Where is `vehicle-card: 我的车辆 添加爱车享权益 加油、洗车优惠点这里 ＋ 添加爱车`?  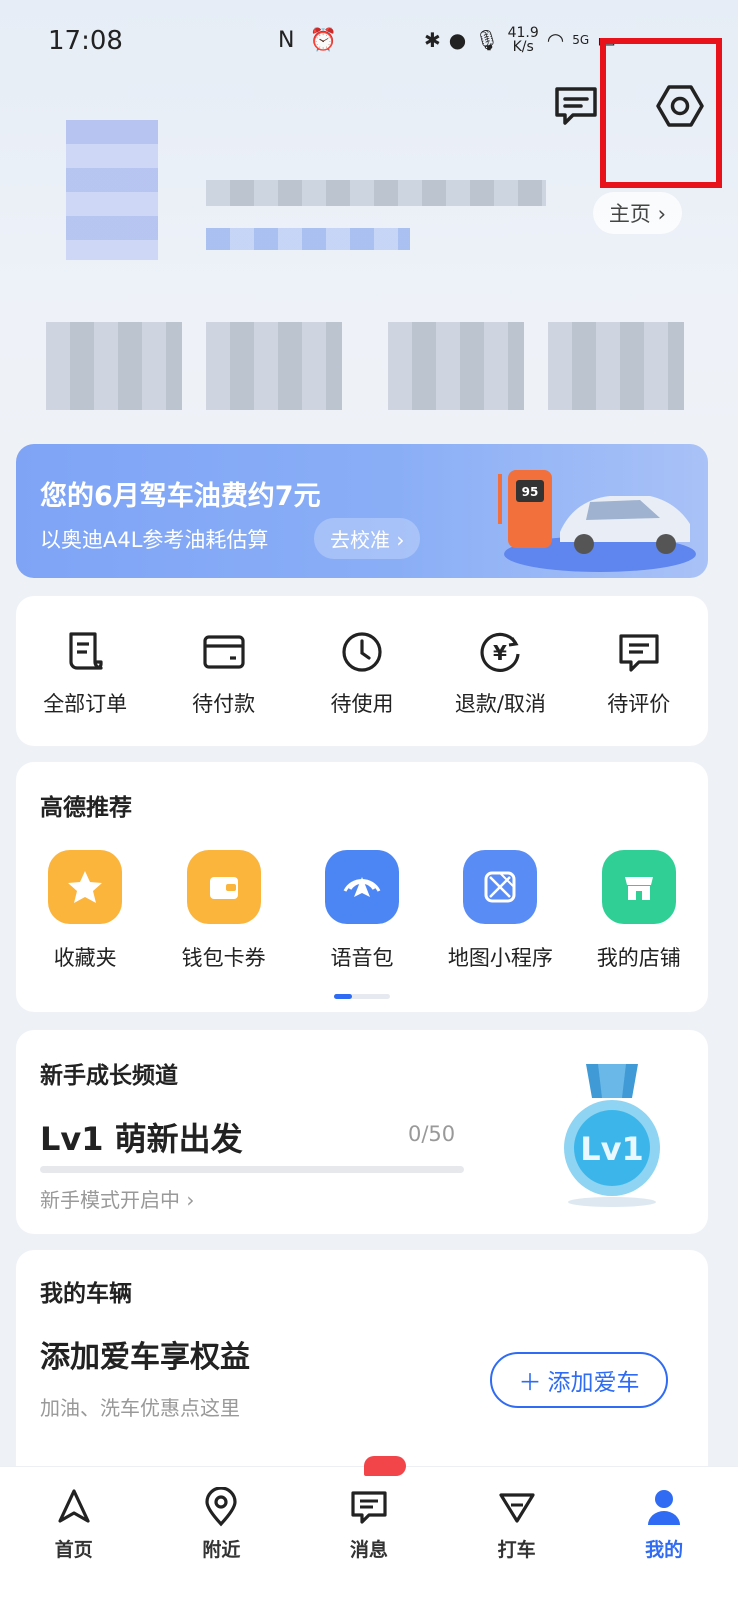
vehicle-card: 我的车辆 添加爱车享权益 加油、洗车优惠点这里 ＋ 添加爱车 is located at coordinates (362, 1365).